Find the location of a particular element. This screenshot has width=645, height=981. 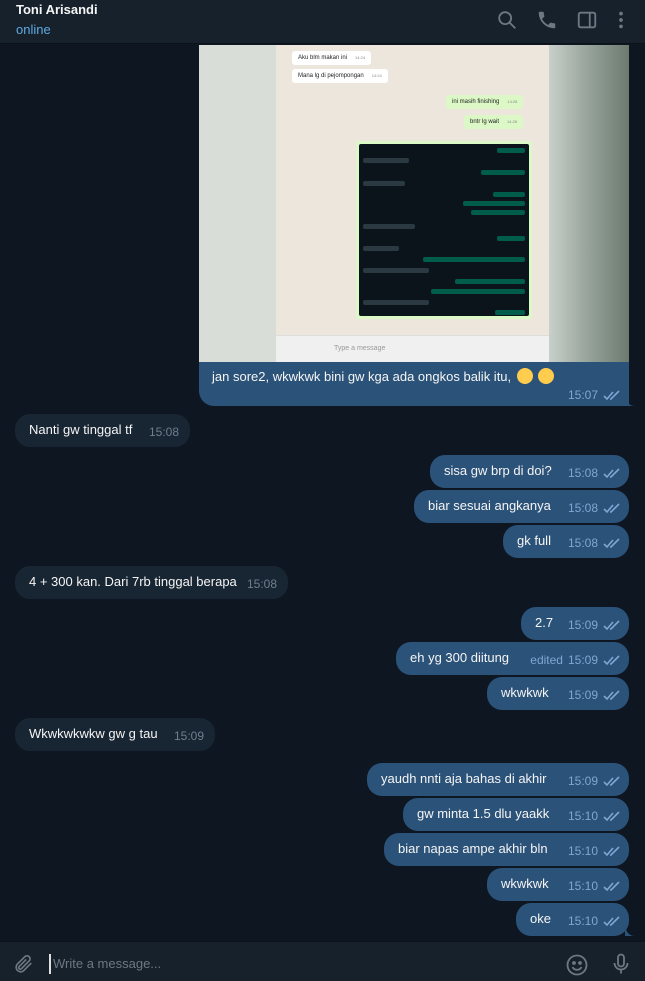

screenshot-bubble: Mana lg di pejompongan 14:24 is located at coordinates (340, 76).